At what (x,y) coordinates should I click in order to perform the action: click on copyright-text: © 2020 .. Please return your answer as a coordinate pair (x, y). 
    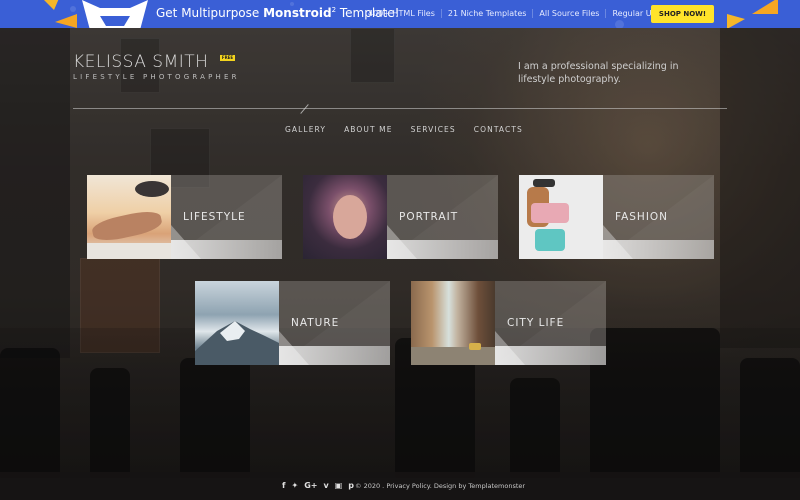
    Looking at the image, I should click on (371, 486).